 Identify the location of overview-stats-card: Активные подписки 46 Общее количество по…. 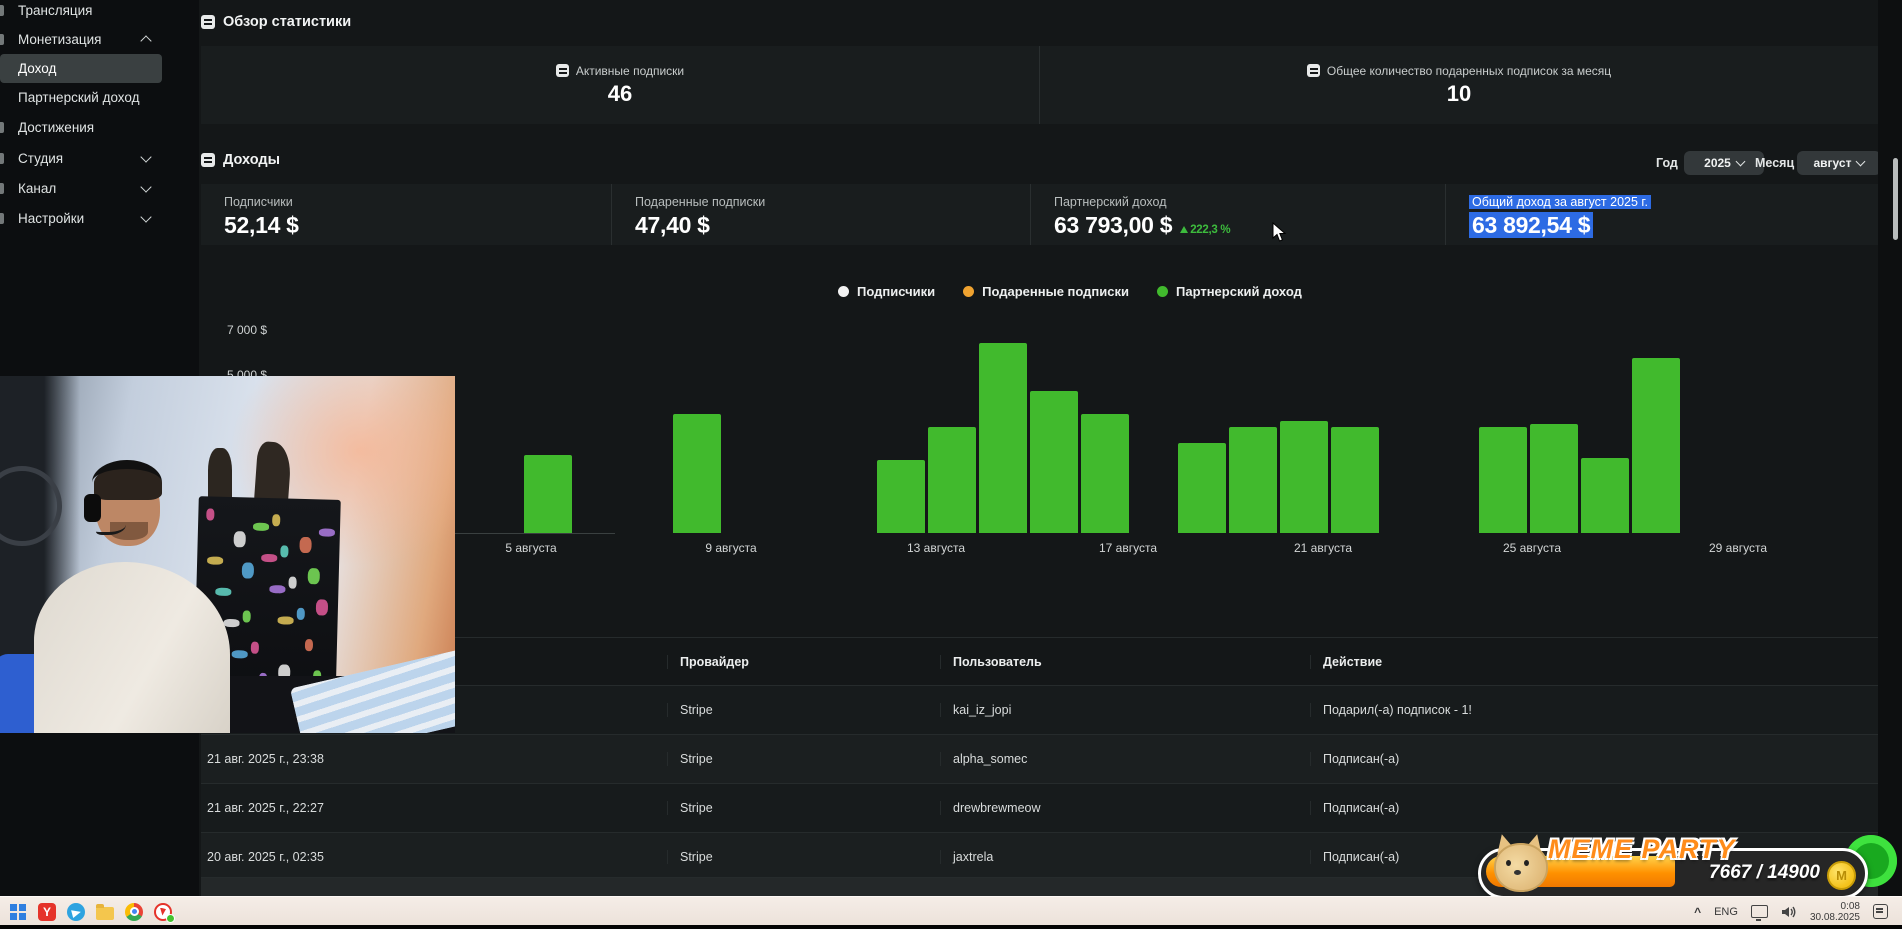
(1039, 85).